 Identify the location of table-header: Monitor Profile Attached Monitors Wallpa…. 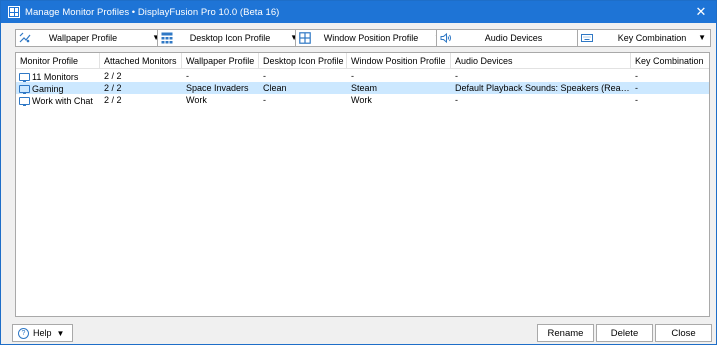
(362, 61).